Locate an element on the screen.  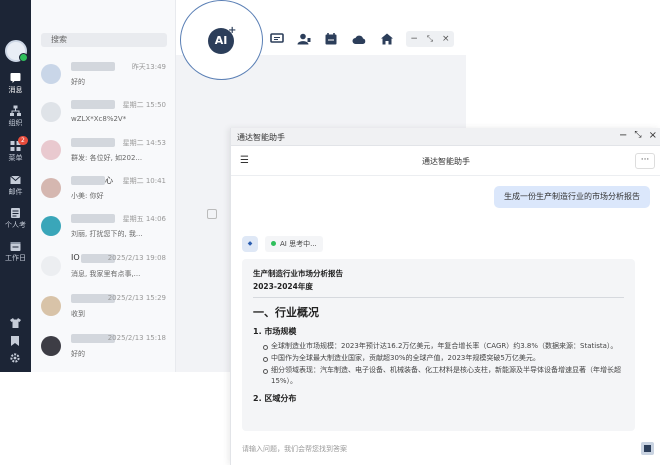
message-time: 2025/2/13 19:08 is located at coordinates (136, 258).